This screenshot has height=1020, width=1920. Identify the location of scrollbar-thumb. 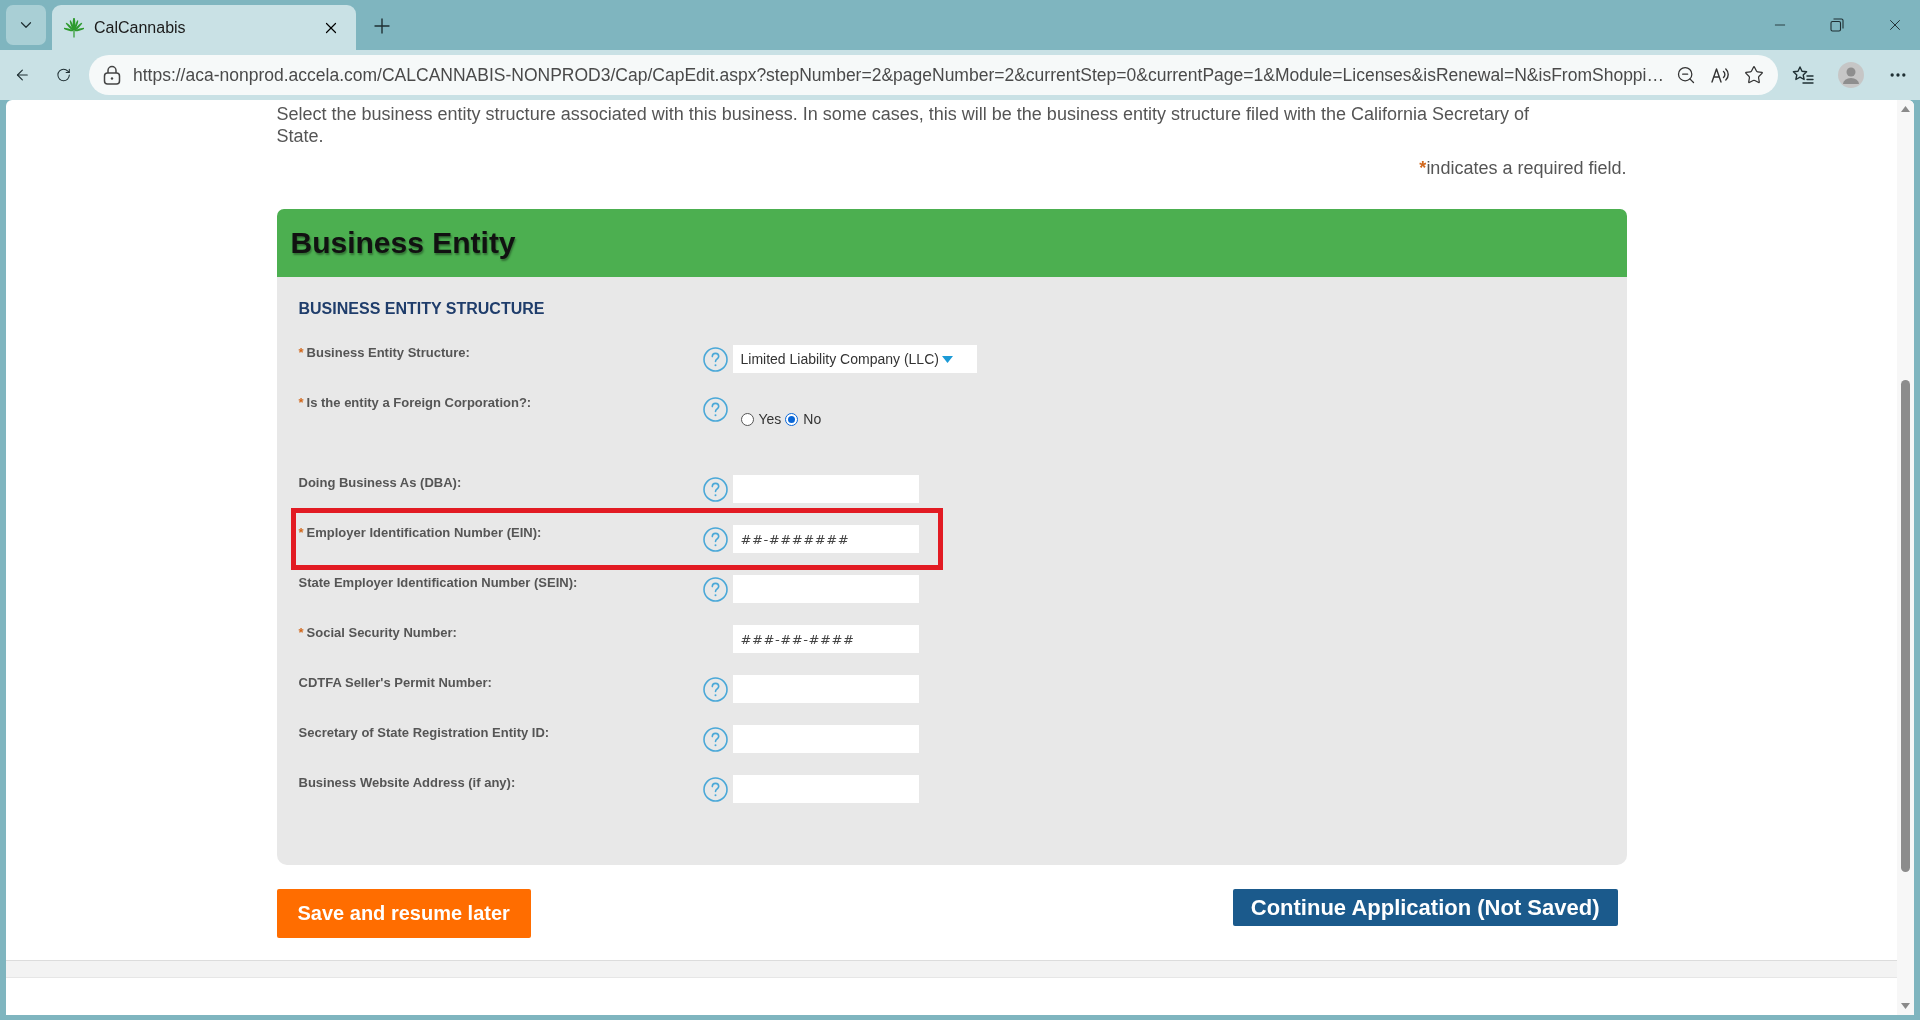
(1905, 626).